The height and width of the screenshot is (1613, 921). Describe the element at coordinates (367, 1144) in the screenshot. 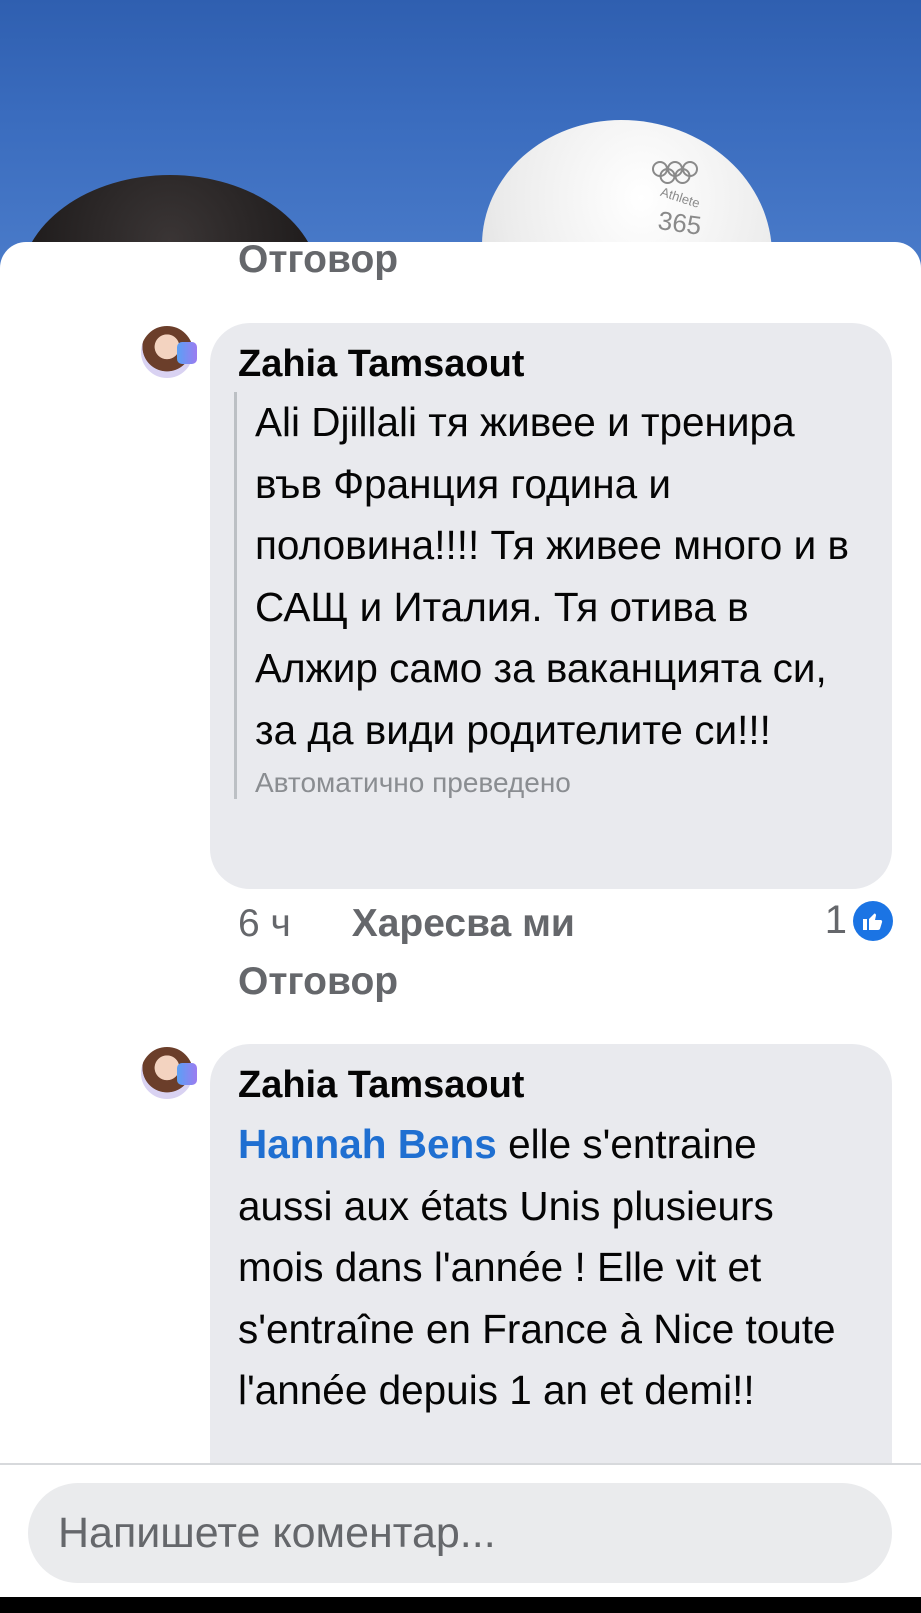

I see `mention-link: Hannah Bens` at that location.